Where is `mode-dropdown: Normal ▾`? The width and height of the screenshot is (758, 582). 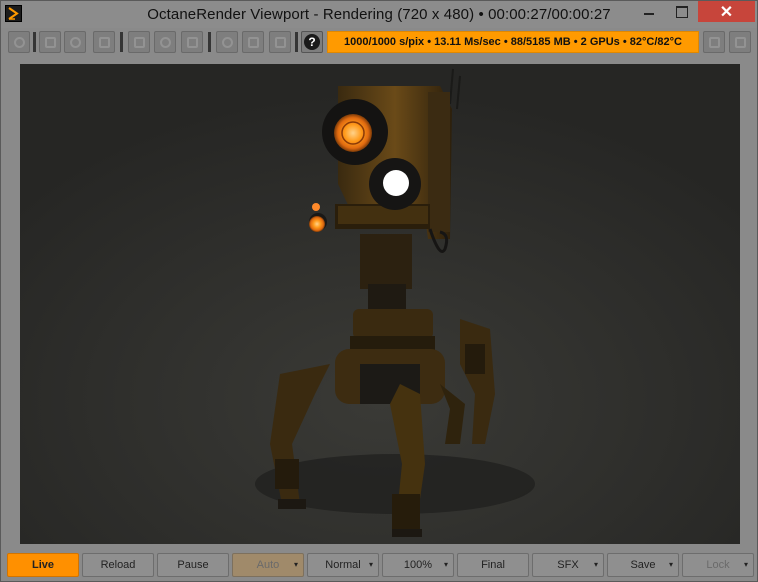 mode-dropdown: Normal ▾ is located at coordinates (343, 565).